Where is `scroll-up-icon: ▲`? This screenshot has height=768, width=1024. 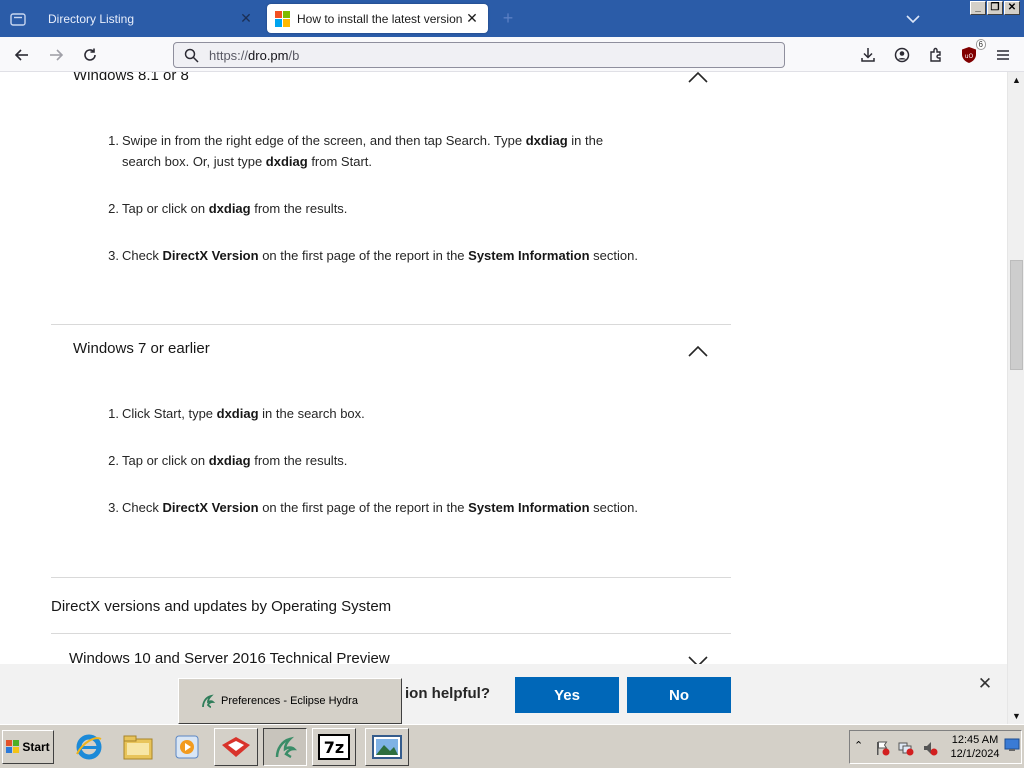
scroll-up-icon: ▲ is located at coordinates (1016, 80).